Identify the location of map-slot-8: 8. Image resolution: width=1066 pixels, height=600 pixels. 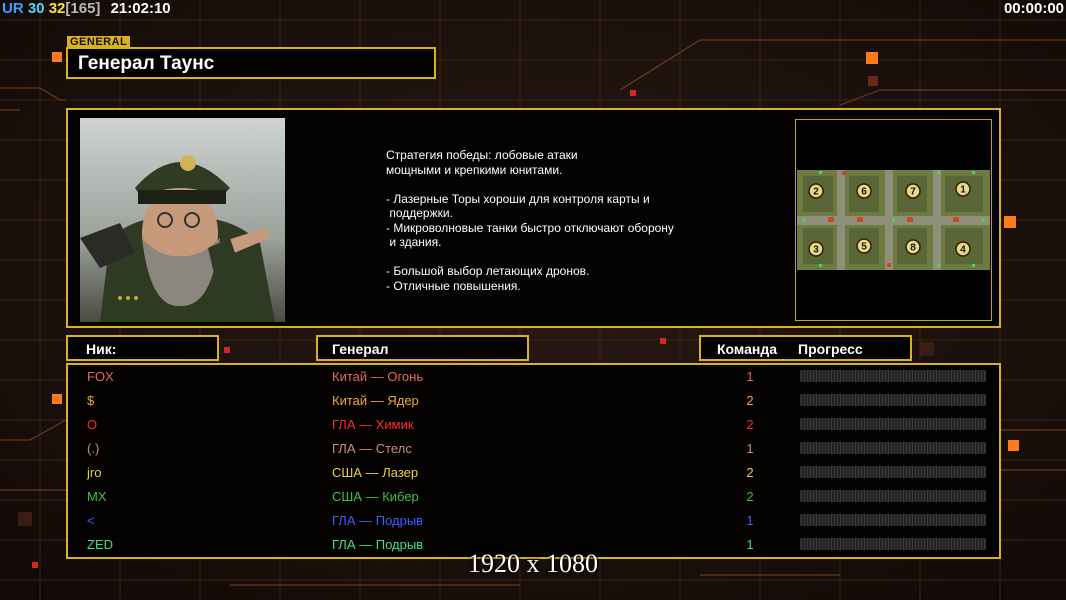
(913, 248).